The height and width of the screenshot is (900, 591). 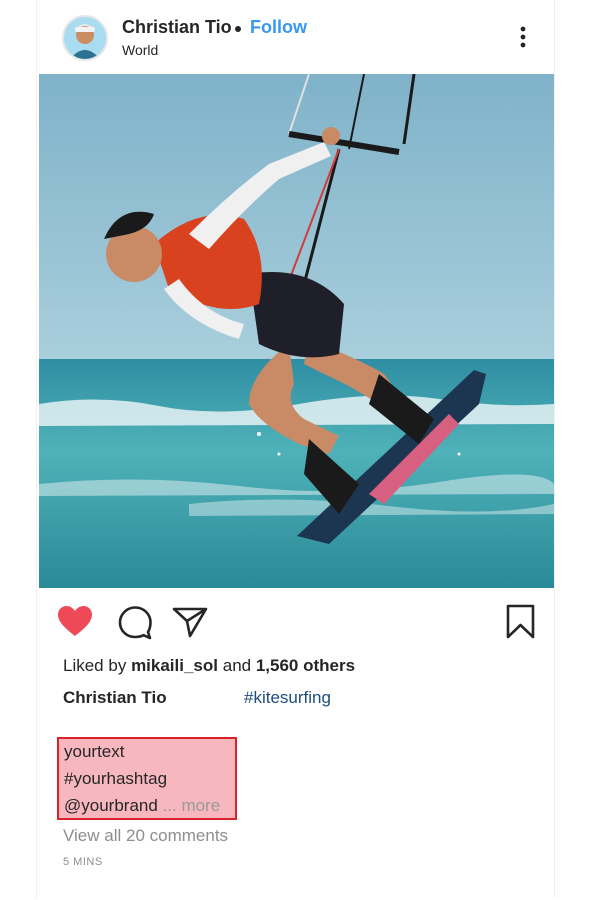 I want to click on caption-username: Christian Tio, so click(x=115, y=698).